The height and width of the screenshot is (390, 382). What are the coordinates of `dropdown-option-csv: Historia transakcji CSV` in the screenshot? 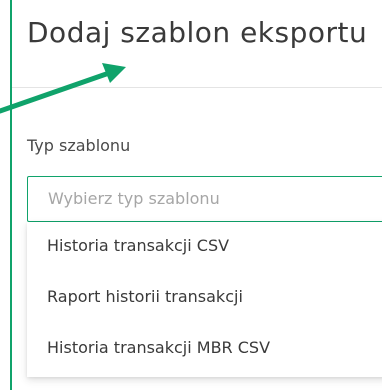 It's located at (204, 248).